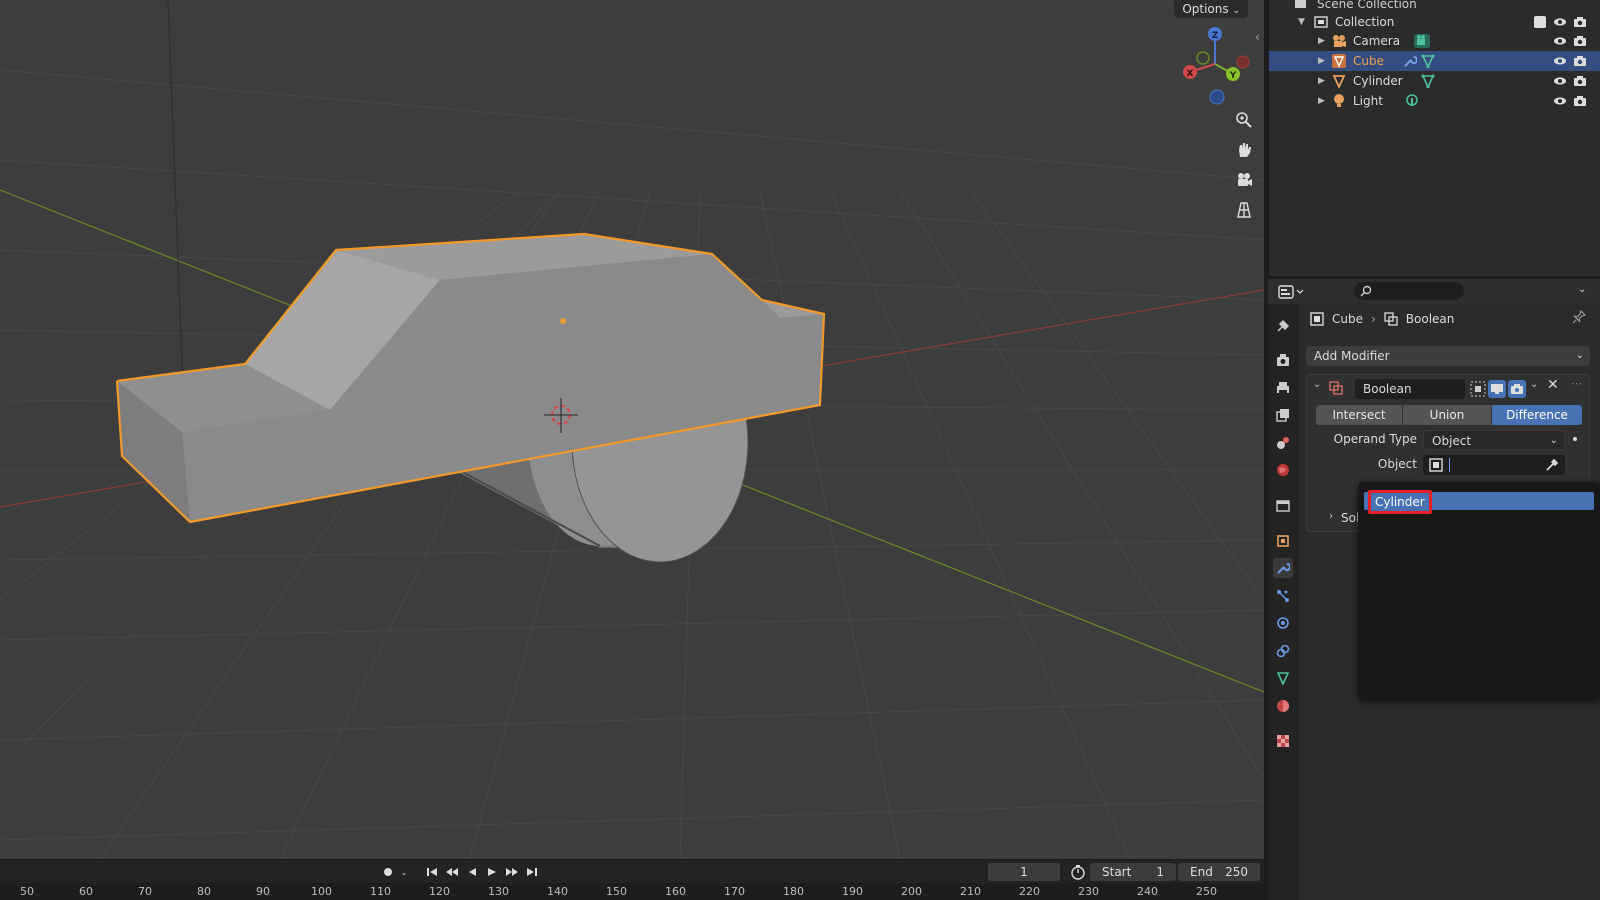 This screenshot has width=1600, height=900. Describe the element at coordinates (1479, 502) in the screenshot. I see `popup-item-cylinder: Cylinder` at that location.